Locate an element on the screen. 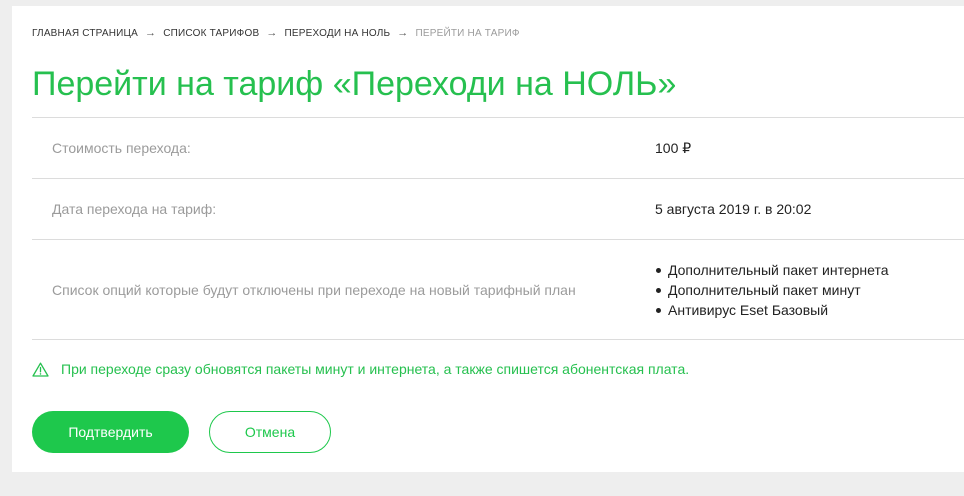 Image resolution: width=964 pixels, height=496 pixels. date-value: 5 августа 2019 г. в 20:02 is located at coordinates (733, 209).